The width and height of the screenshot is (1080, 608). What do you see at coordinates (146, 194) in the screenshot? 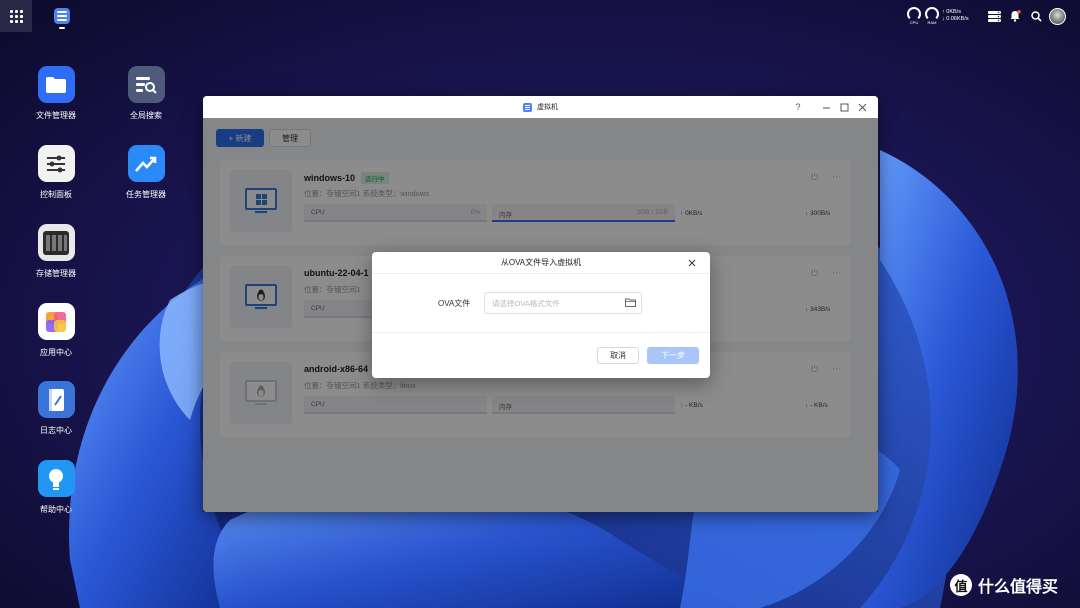
I see `desktop-icon-label: 任务管理器` at bounding box center [146, 194].